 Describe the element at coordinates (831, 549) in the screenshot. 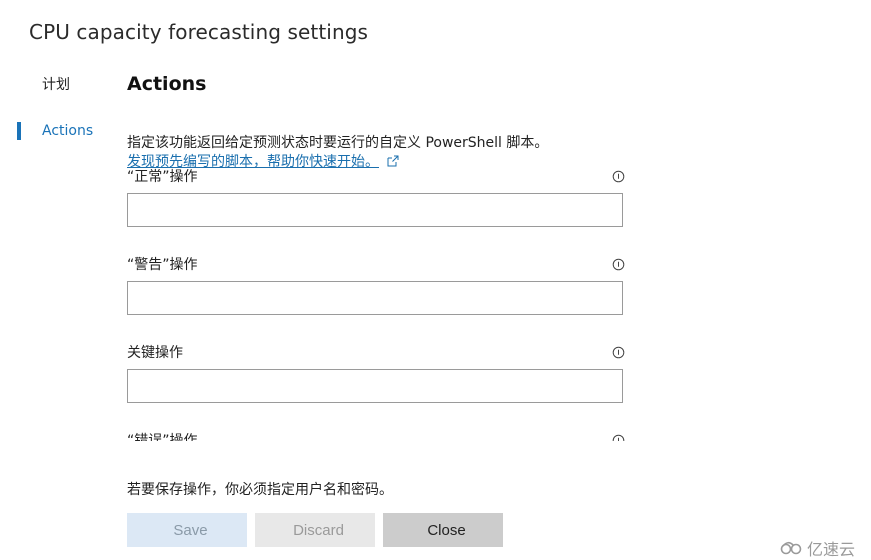

I see `watermark-text: 亿速云` at that location.